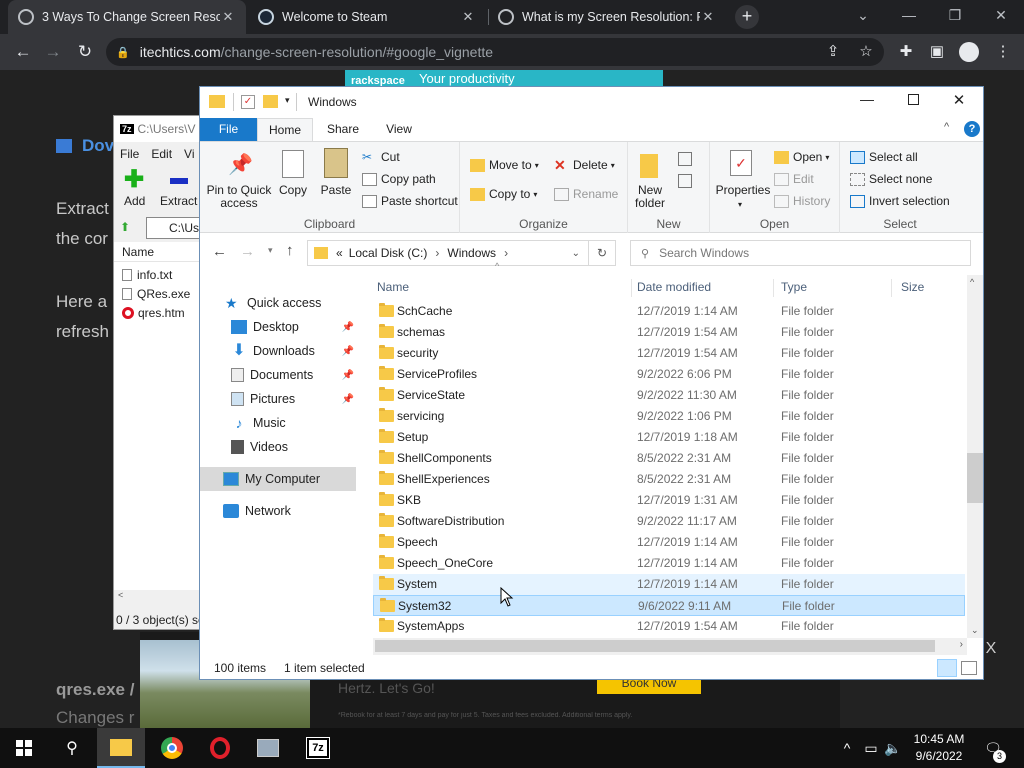 The width and height of the screenshot is (1024, 768). What do you see at coordinates (913, 101) in the screenshot?
I see `maximize-icon` at bounding box center [913, 101].